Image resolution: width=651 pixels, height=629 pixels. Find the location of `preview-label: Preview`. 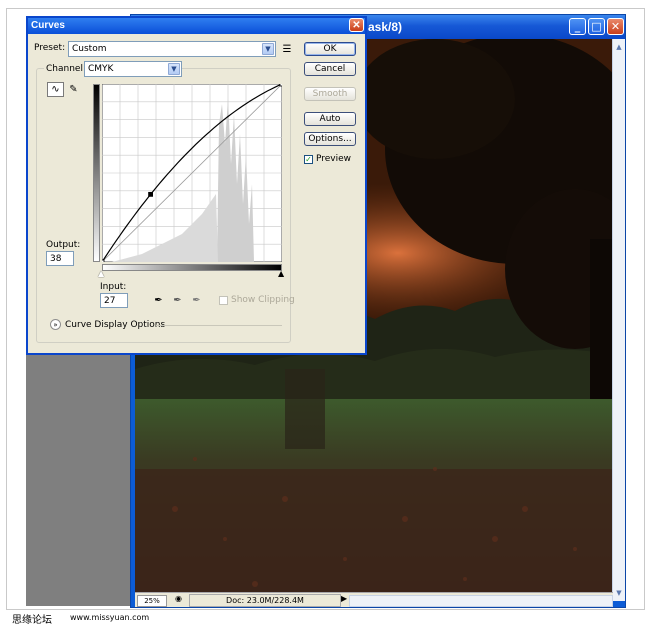

preview-label: Preview is located at coordinates (334, 159).